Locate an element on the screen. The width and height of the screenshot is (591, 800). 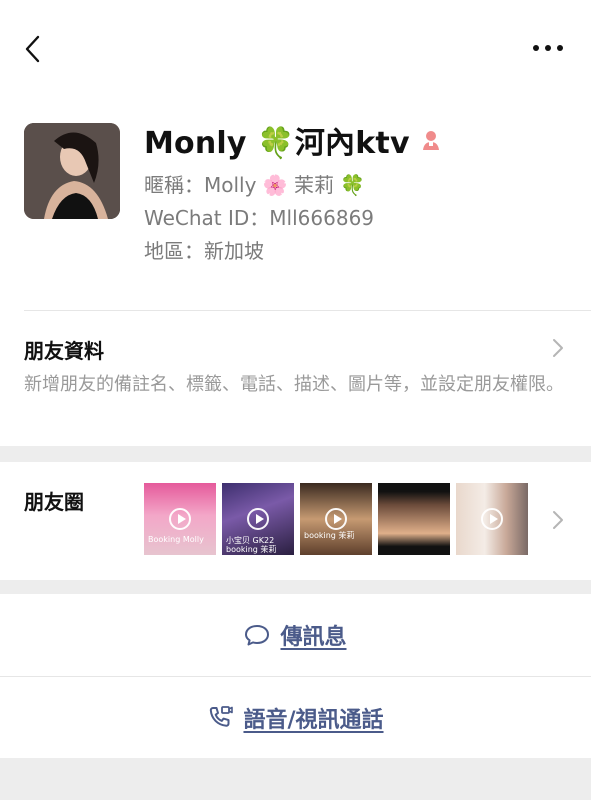
thumbnail-caption: booking 茉莉 is located at coordinates (329, 535).